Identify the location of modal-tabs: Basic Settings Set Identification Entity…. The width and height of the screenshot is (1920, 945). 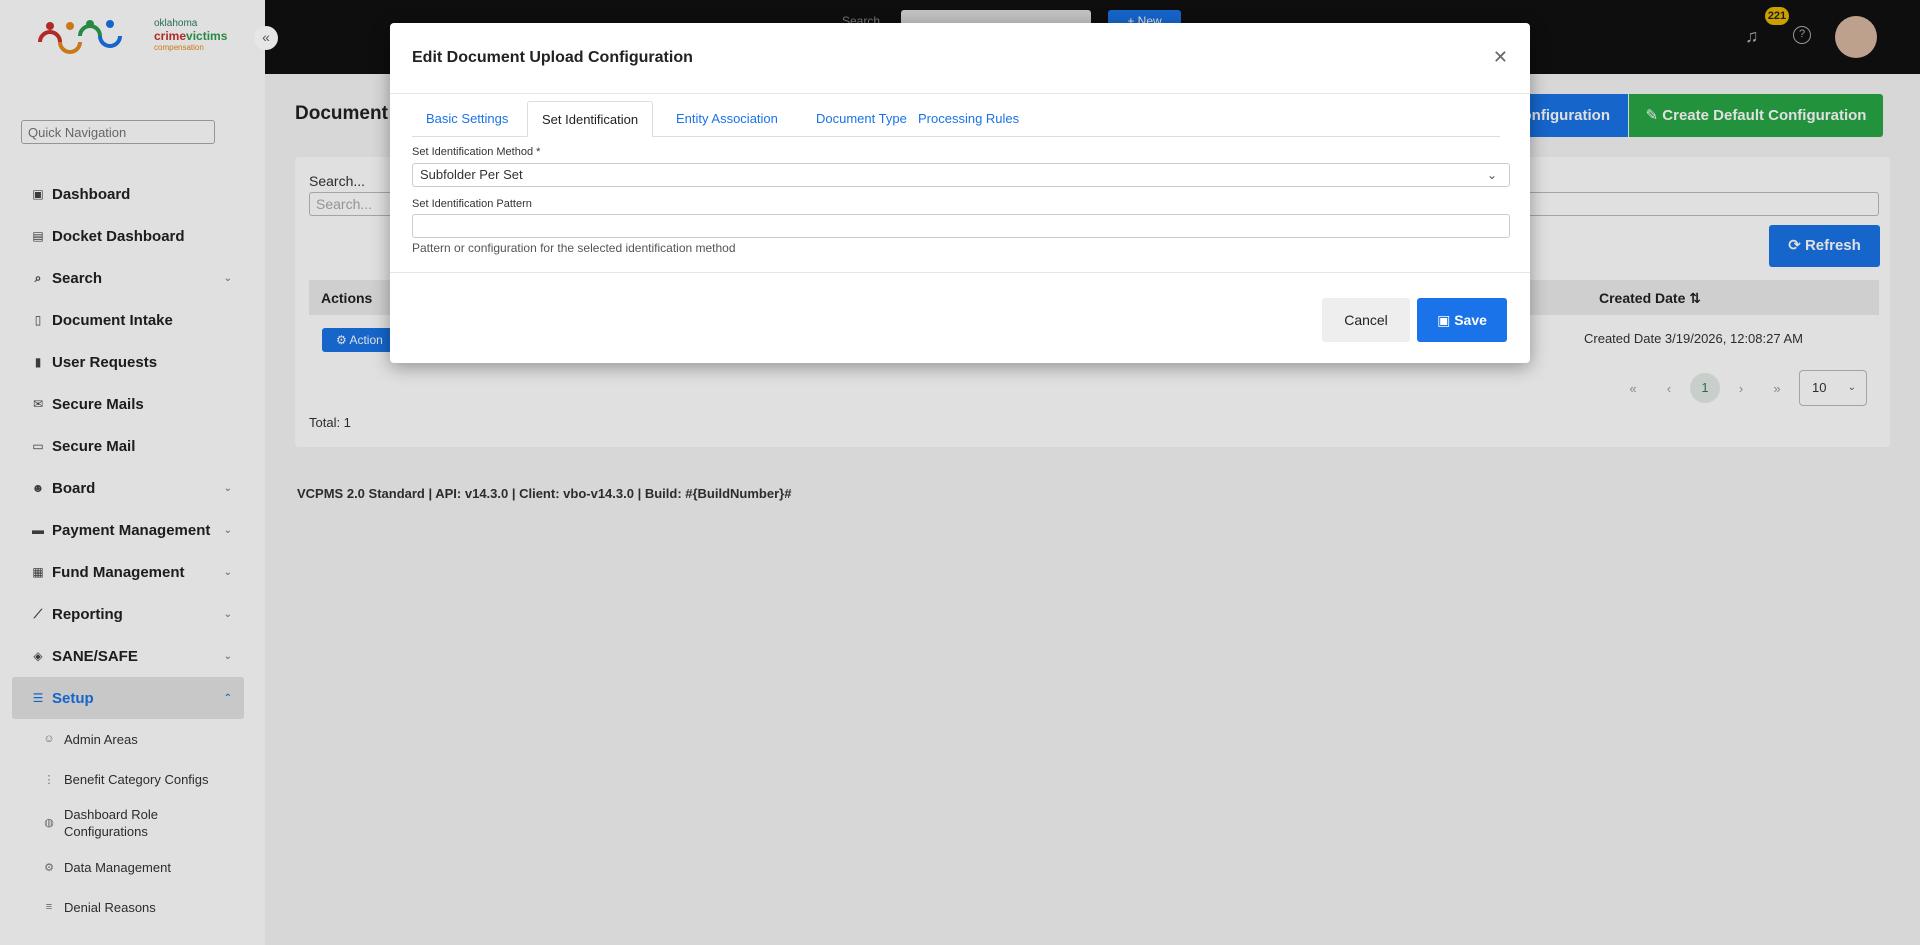
(956, 119).